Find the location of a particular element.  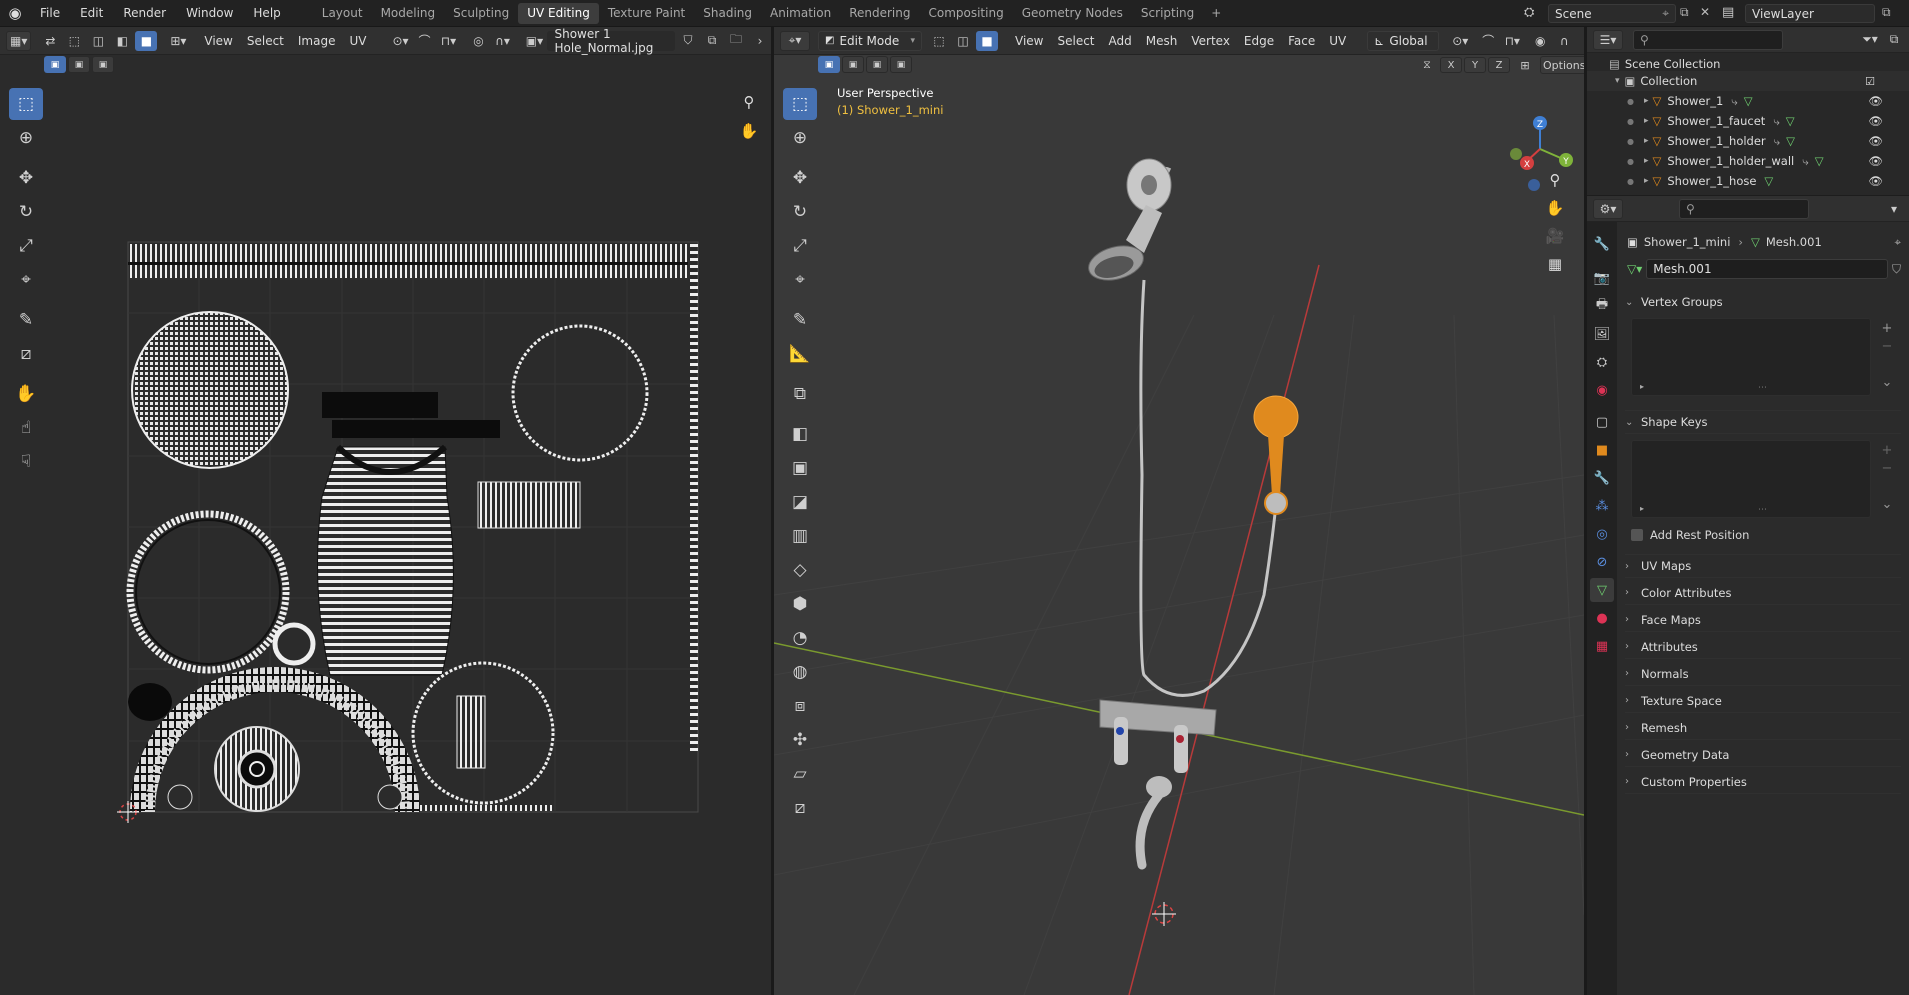

view-layer-icon: ▤ is located at coordinates (1728, 12).